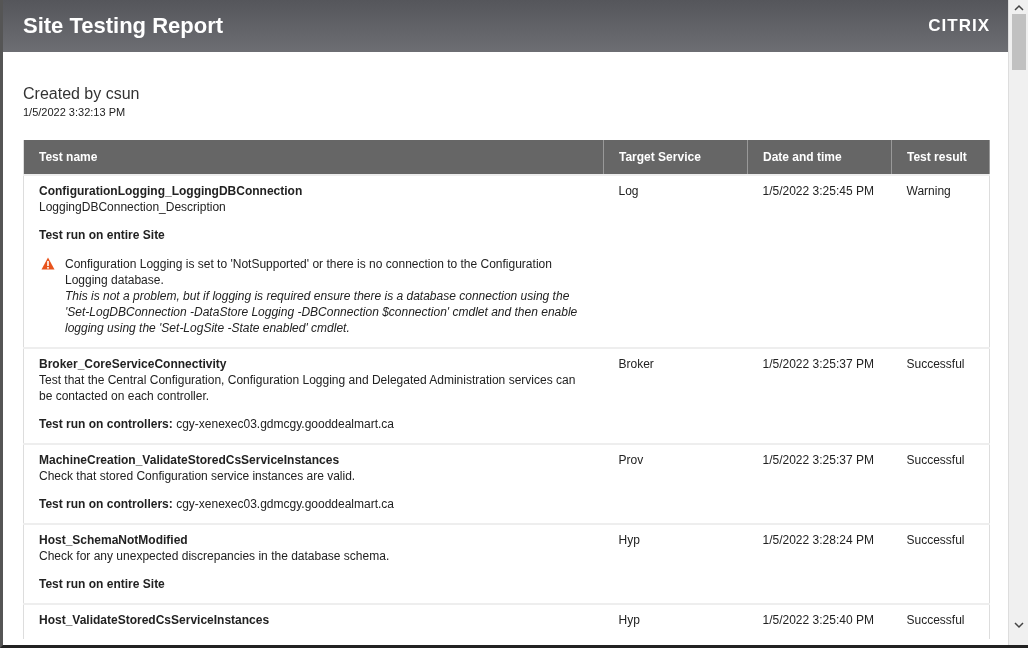 Image resolution: width=1030 pixels, height=651 pixels. What do you see at coordinates (198, 476) in the screenshot?
I see `test-description: Check that stored Configuration service instances are valid.` at bounding box center [198, 476].